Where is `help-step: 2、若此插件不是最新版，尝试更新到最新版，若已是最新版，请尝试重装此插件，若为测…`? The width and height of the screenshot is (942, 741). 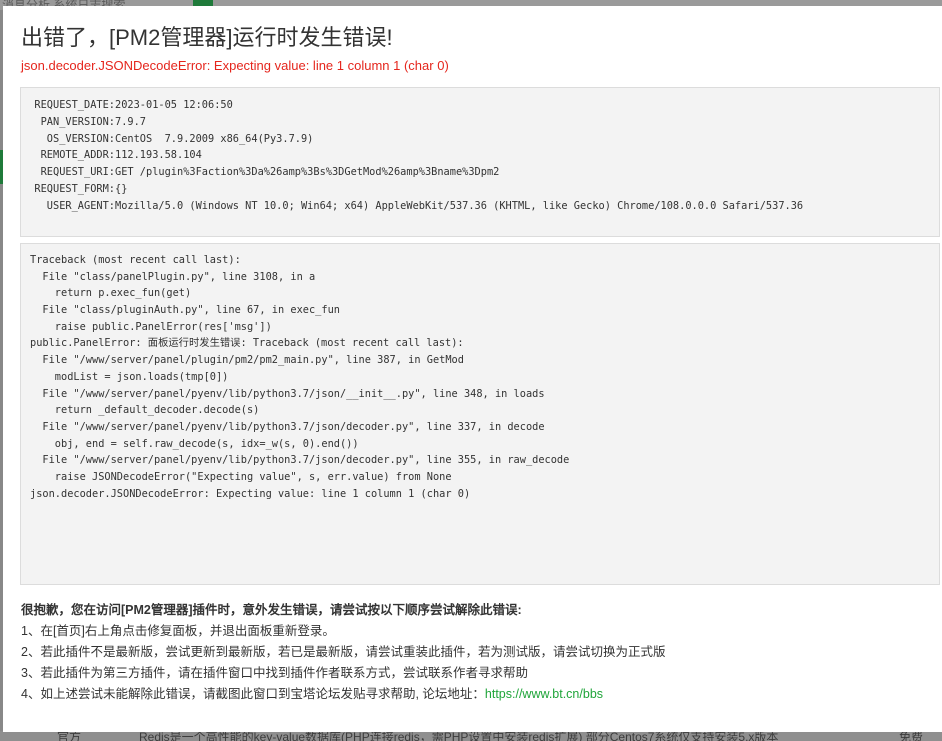
help-step: 2、若此插件不是最新版，尝试更新到最新版，若已是最新版，请尝试重装此插件，若为测… is located at coordinates (343, 652).